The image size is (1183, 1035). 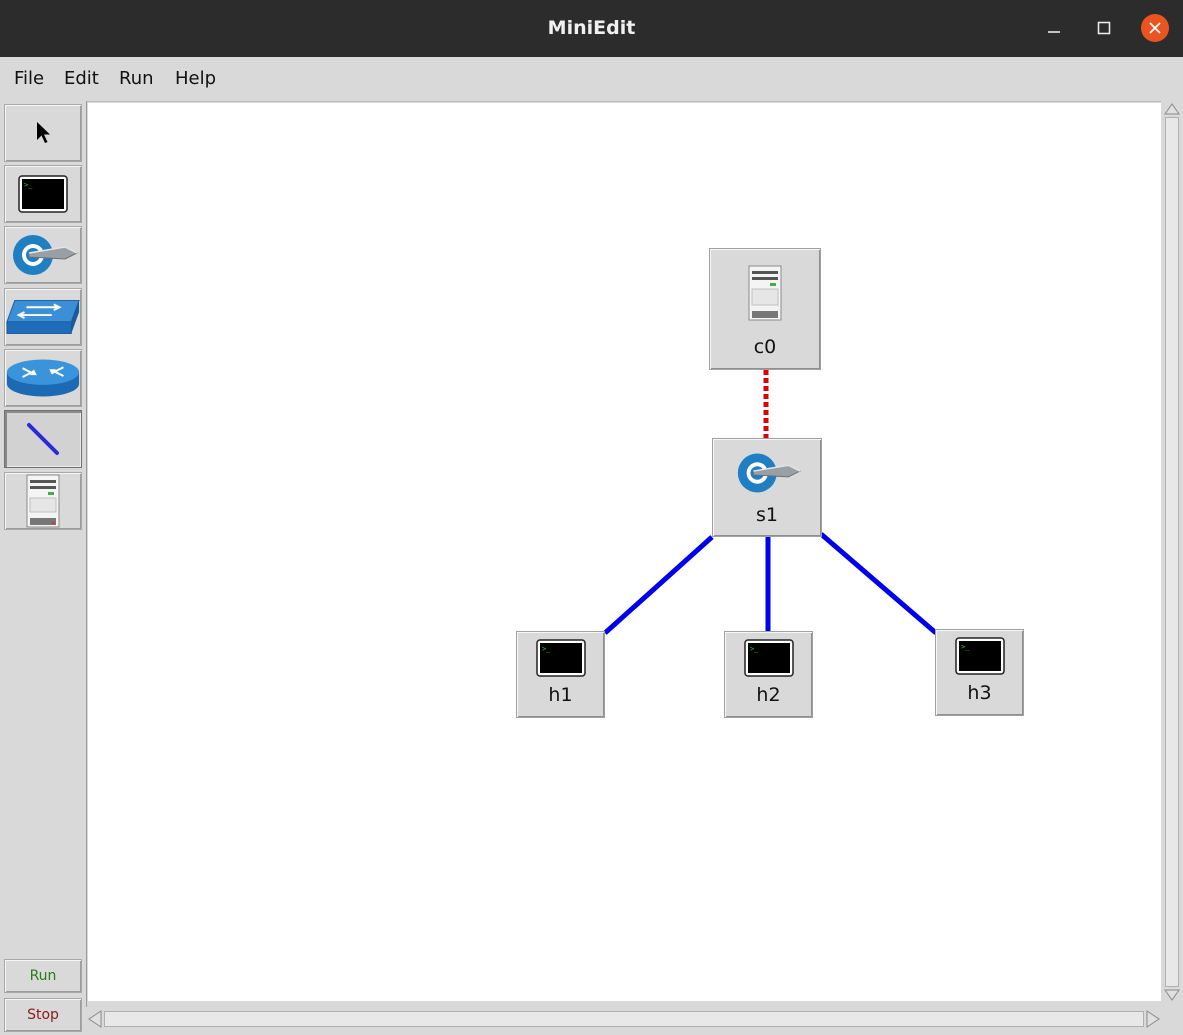 I want to click on node-label: c0, so click(x=765, y=347).